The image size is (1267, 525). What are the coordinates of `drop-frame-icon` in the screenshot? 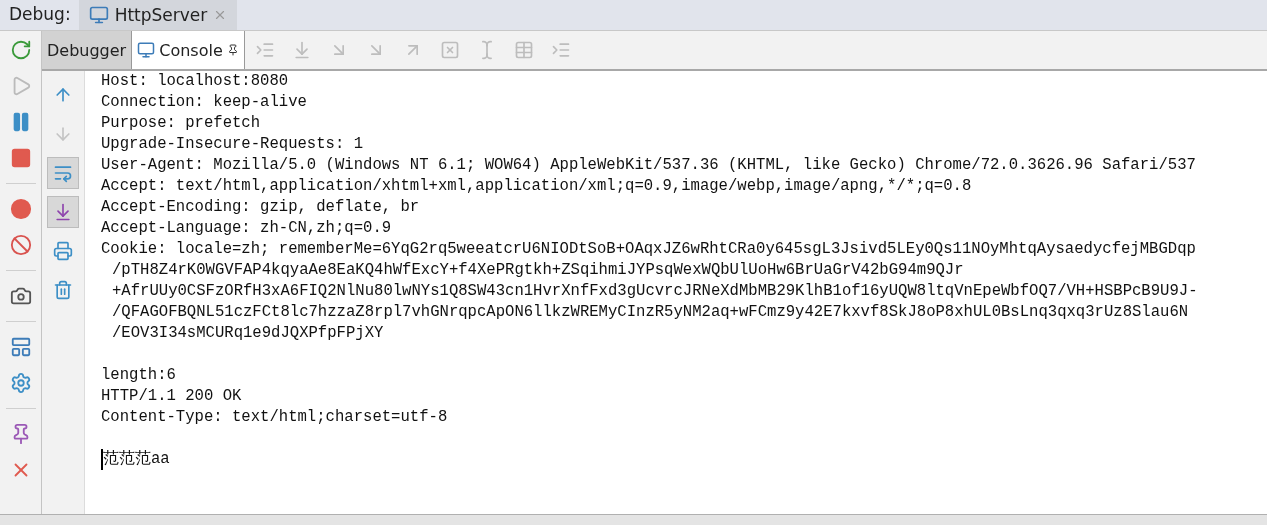 It's located at (449, 50).